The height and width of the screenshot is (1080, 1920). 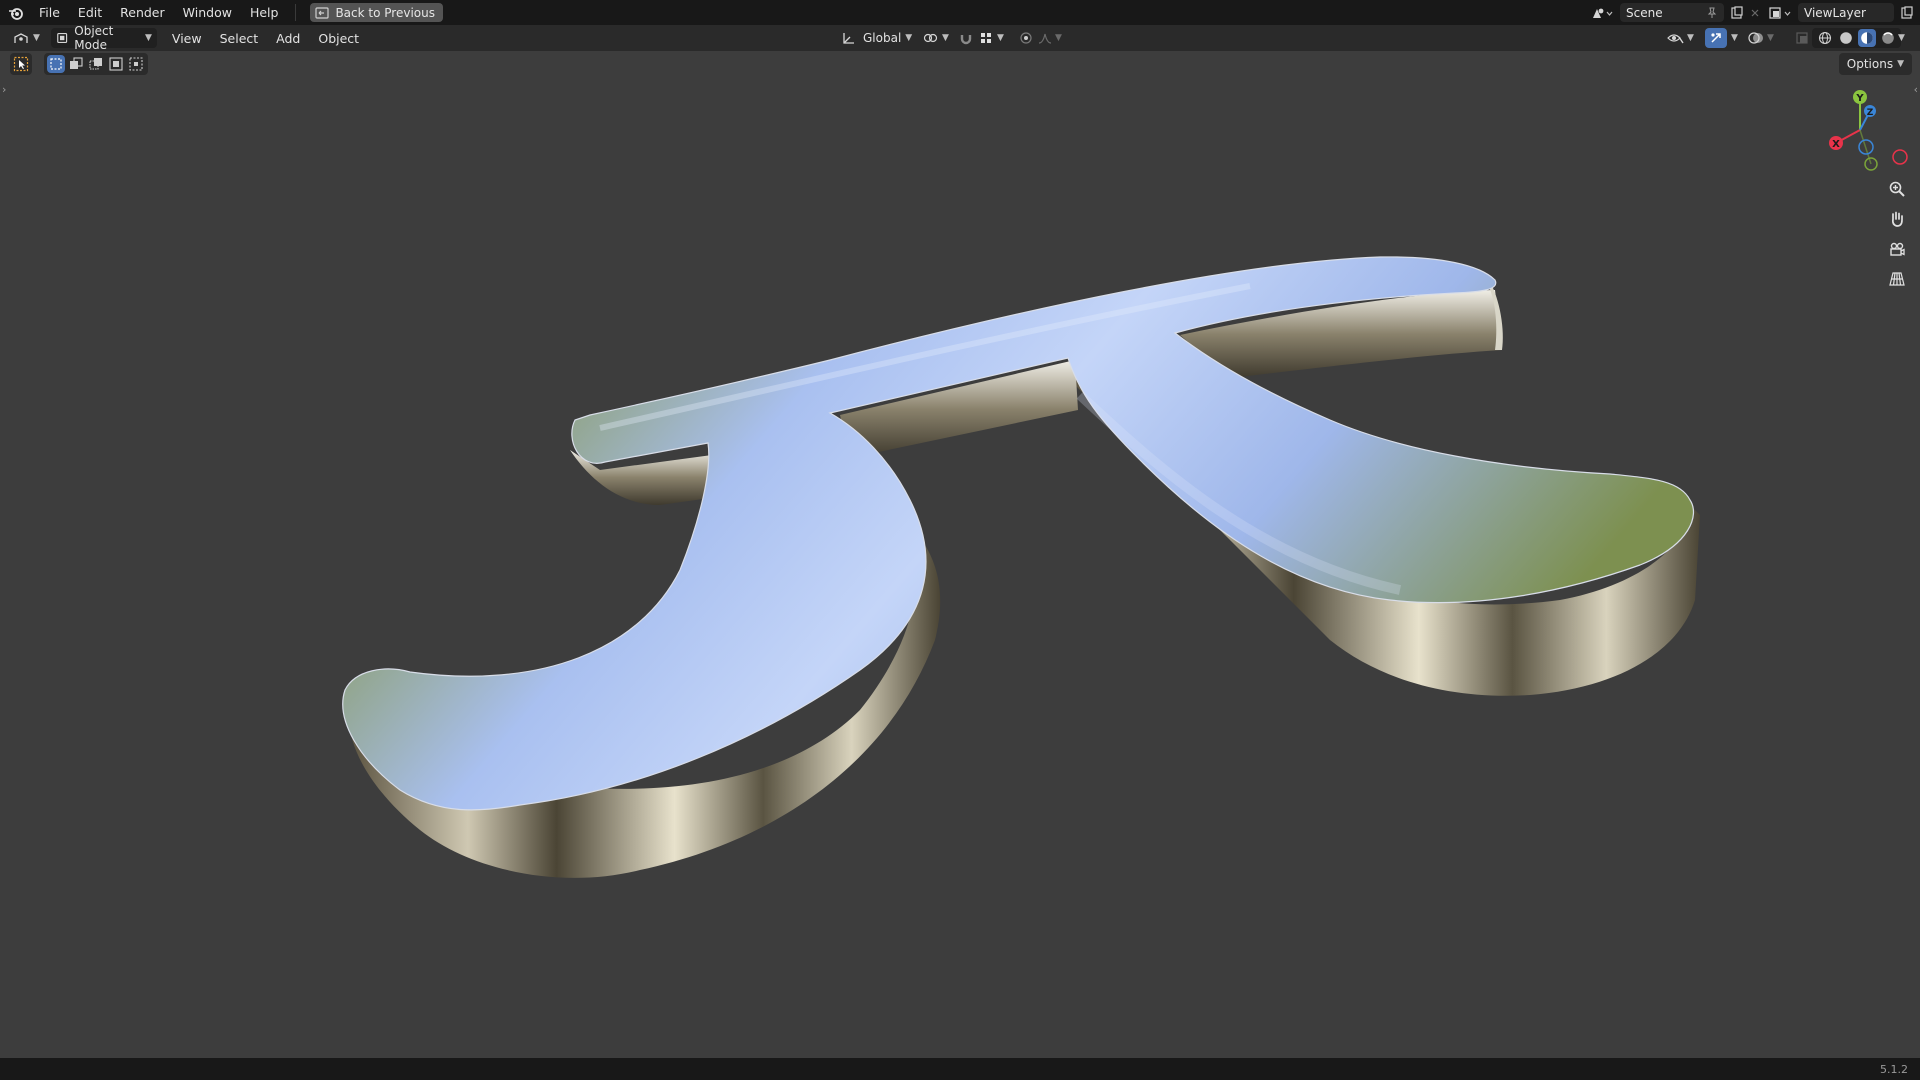 What do you see at coordinates (1859, 98) in the screenshot?
I see `gizmo-axis-y-label: Y` at bounding box center [1859, 98].